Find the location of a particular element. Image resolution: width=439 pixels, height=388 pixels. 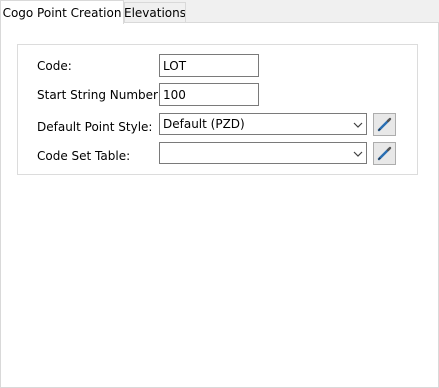

start-string-number-input is located at coordinates (209, 94).